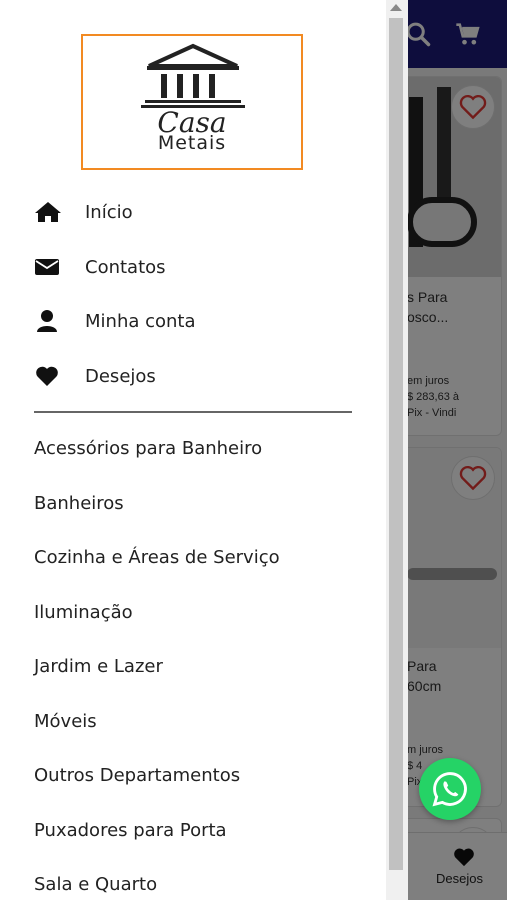 The height and width of the screenshot is (900, 507). Describe the element at coordinates (79, 504) in the screenshot. I see `category-item: Banheiros` at that location.